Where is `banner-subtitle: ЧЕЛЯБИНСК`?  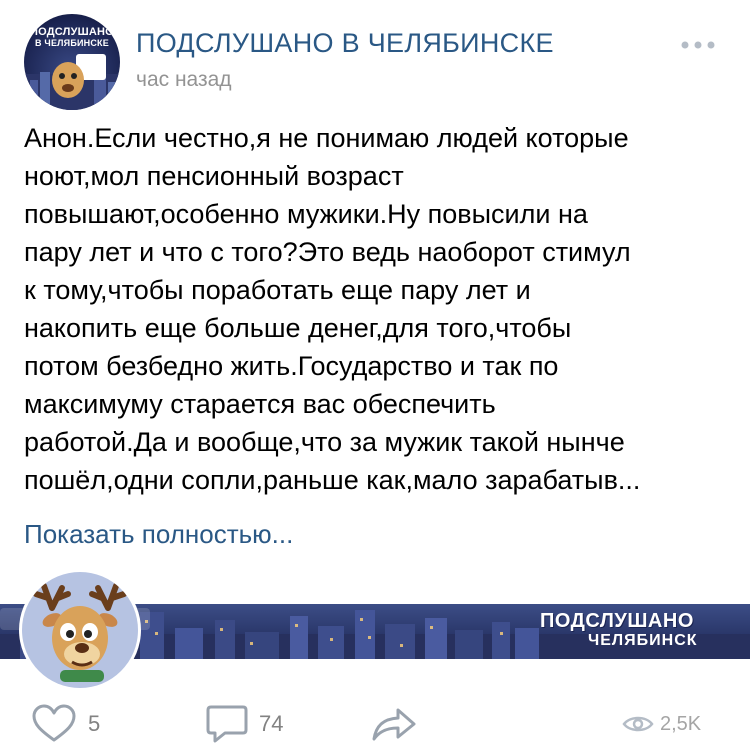 banner-subtitle: ЧЕЛЯБИНСК is located at coordinates (643, 640).